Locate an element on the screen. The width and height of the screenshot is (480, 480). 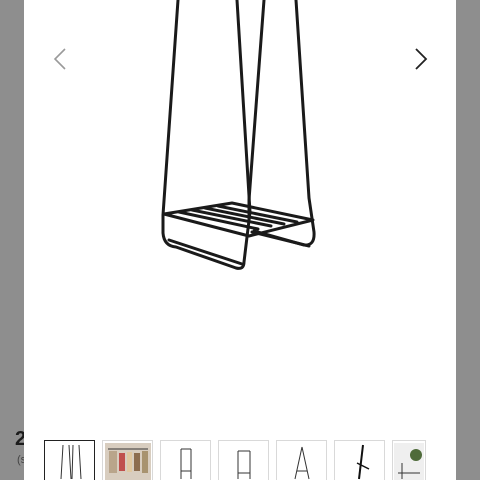
thumbnail-rack-front is located at coordinates (69, 460).